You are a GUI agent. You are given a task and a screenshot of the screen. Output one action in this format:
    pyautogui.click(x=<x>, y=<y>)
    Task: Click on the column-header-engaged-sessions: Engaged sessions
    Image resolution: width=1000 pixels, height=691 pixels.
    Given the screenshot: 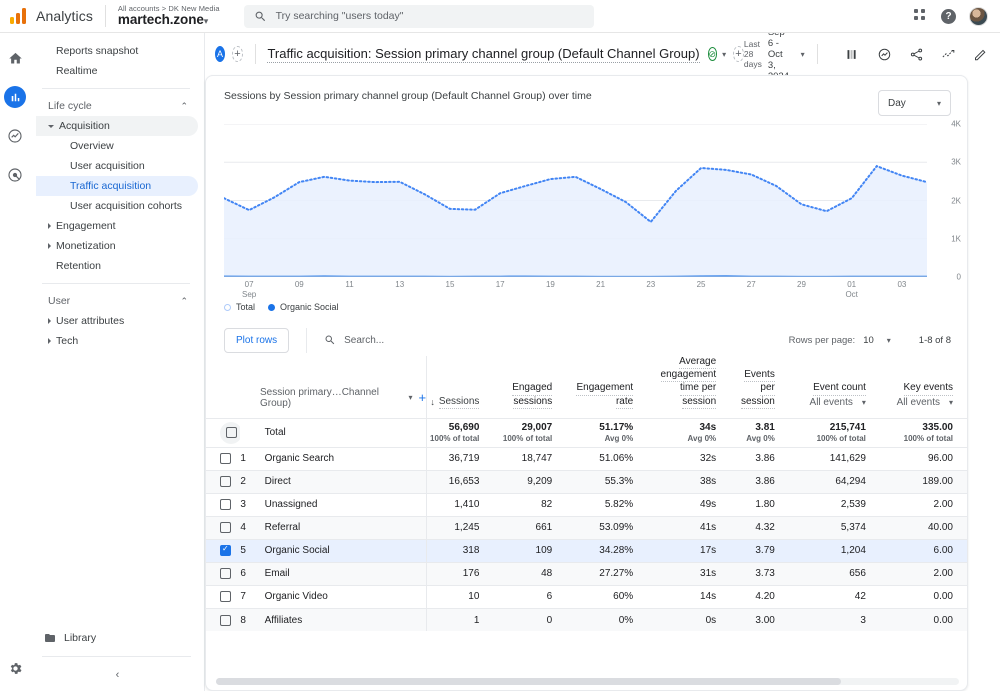 What is the action you would take?
    pyautogui.click(x=529, y=387)
    